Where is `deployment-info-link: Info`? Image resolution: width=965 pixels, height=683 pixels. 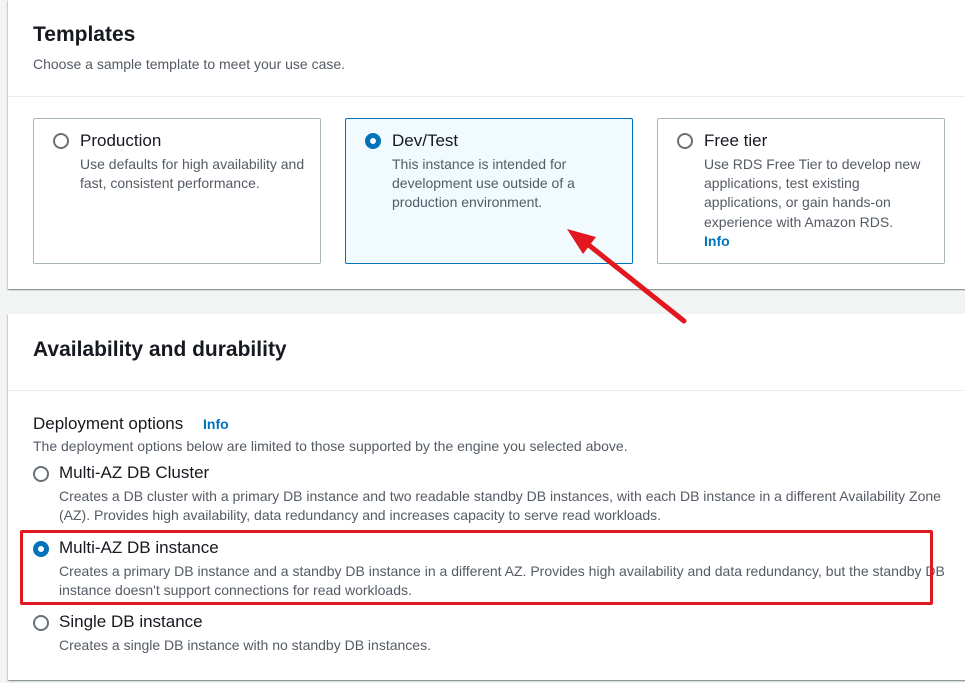 deployment-info-link: Info is located at coordinates (216, 424).